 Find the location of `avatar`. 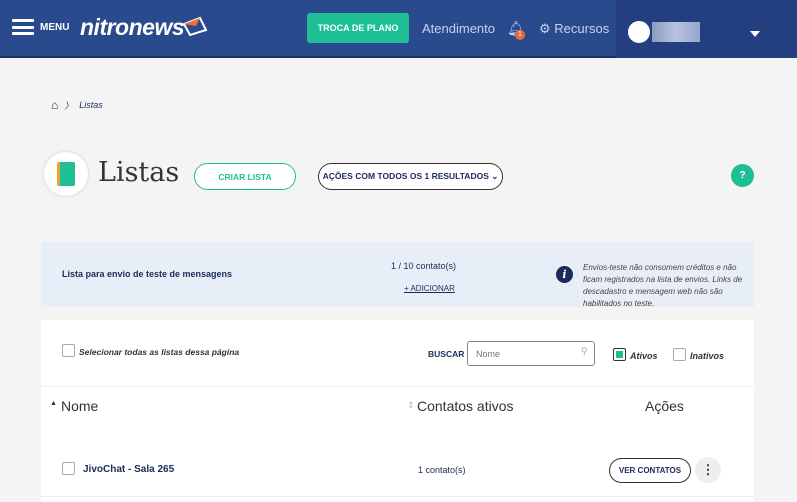

avatar is located at coordinates (639, 32).